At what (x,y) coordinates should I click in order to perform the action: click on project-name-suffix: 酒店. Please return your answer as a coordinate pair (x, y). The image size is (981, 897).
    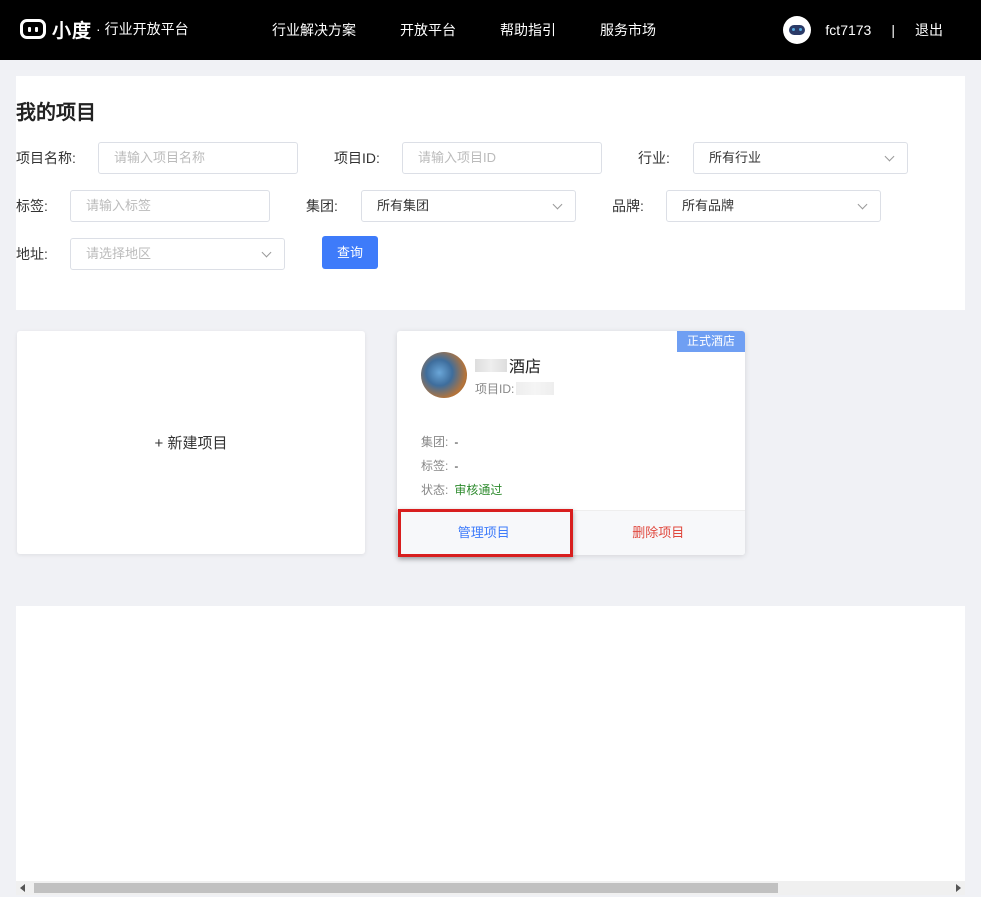
    Looking at the image, I should click on (525, 367).